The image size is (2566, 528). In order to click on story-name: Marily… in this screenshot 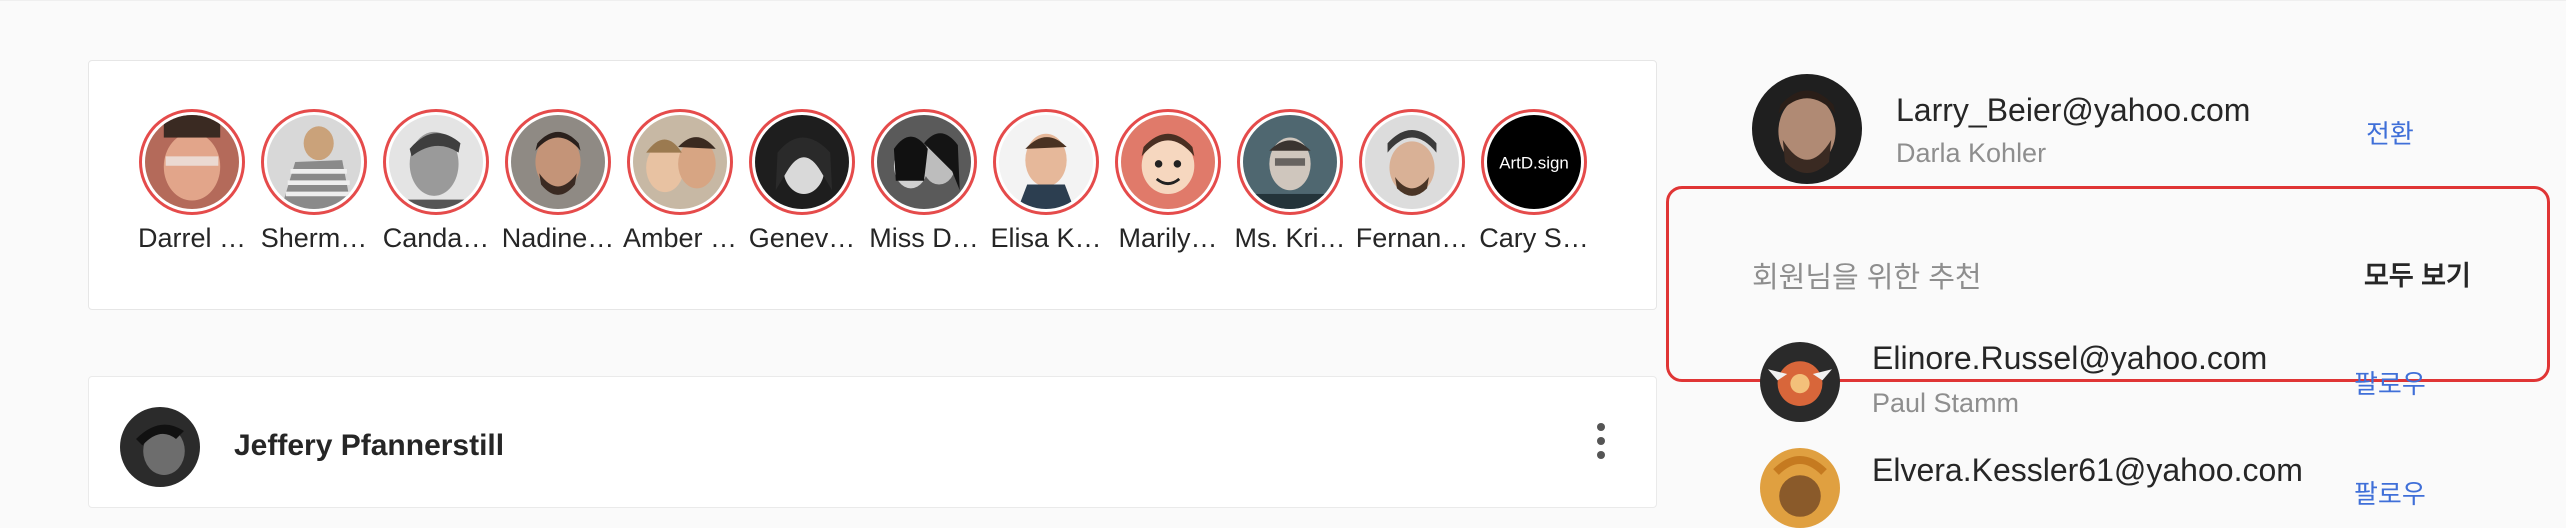, I will do `click(1168, 238)`.